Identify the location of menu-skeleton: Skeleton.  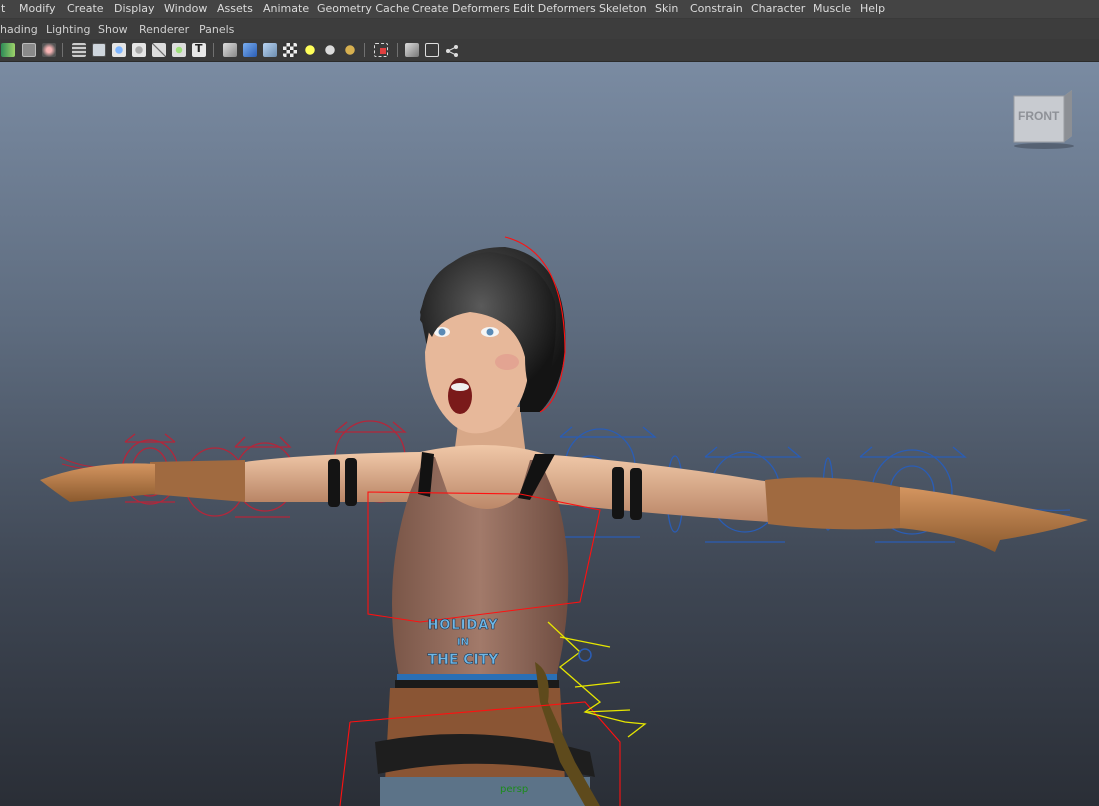
(623, 8).